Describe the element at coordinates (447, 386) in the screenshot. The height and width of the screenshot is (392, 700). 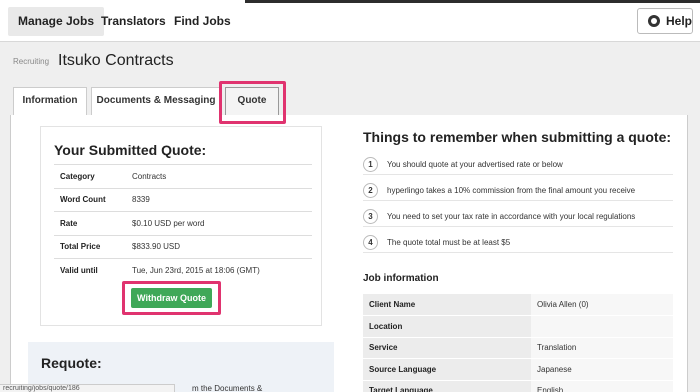
I see `job-label-target-language: Target Language` at that location.